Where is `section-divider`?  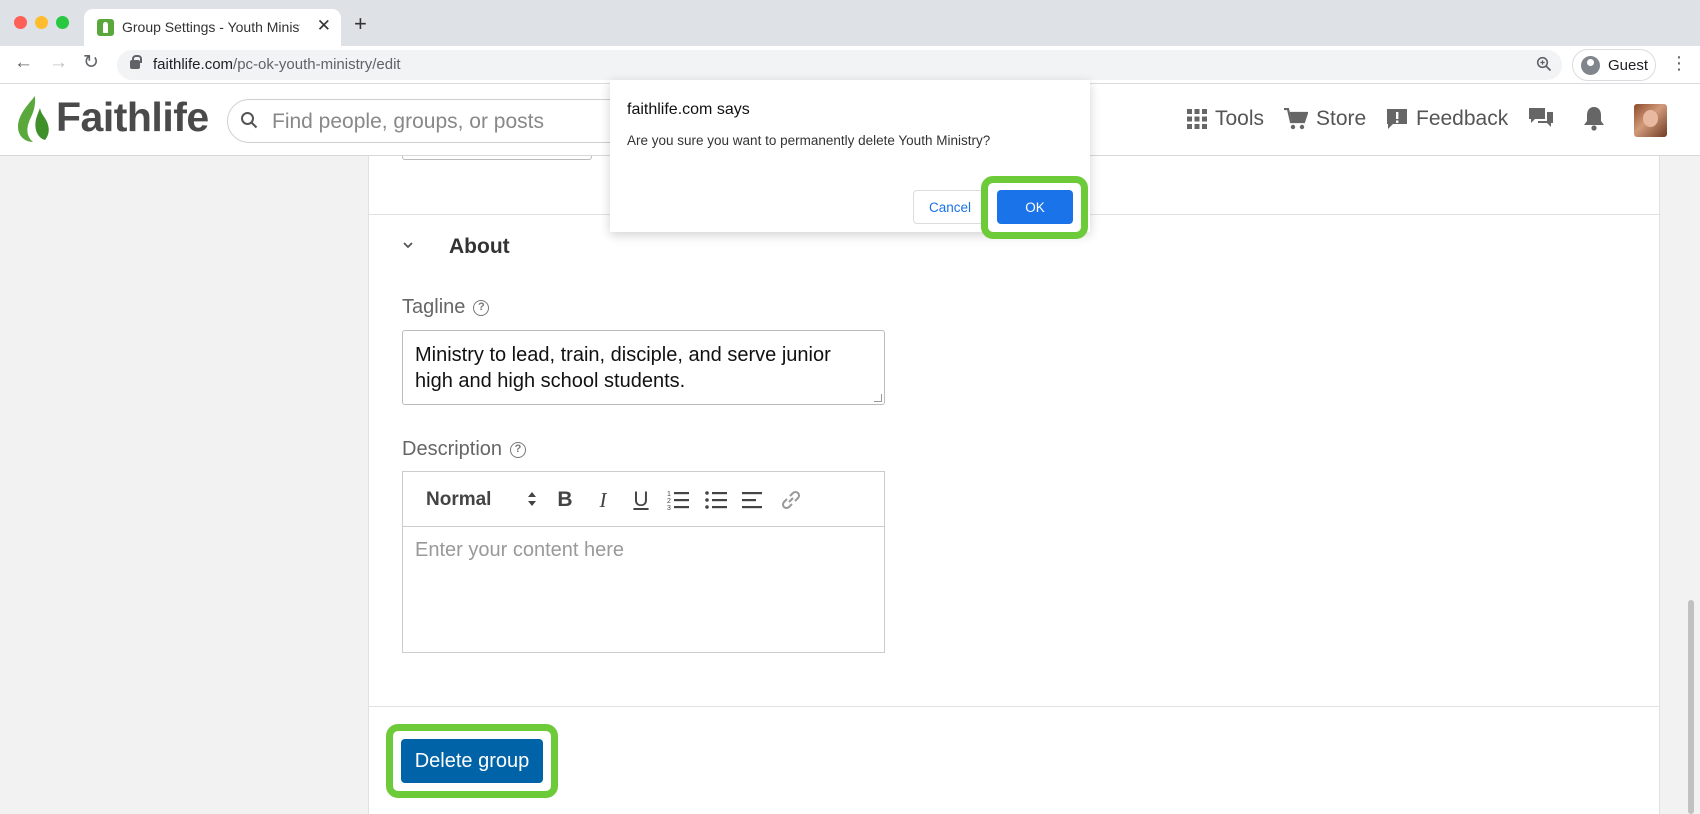 section-divider is located at coordinates (1014, 706).